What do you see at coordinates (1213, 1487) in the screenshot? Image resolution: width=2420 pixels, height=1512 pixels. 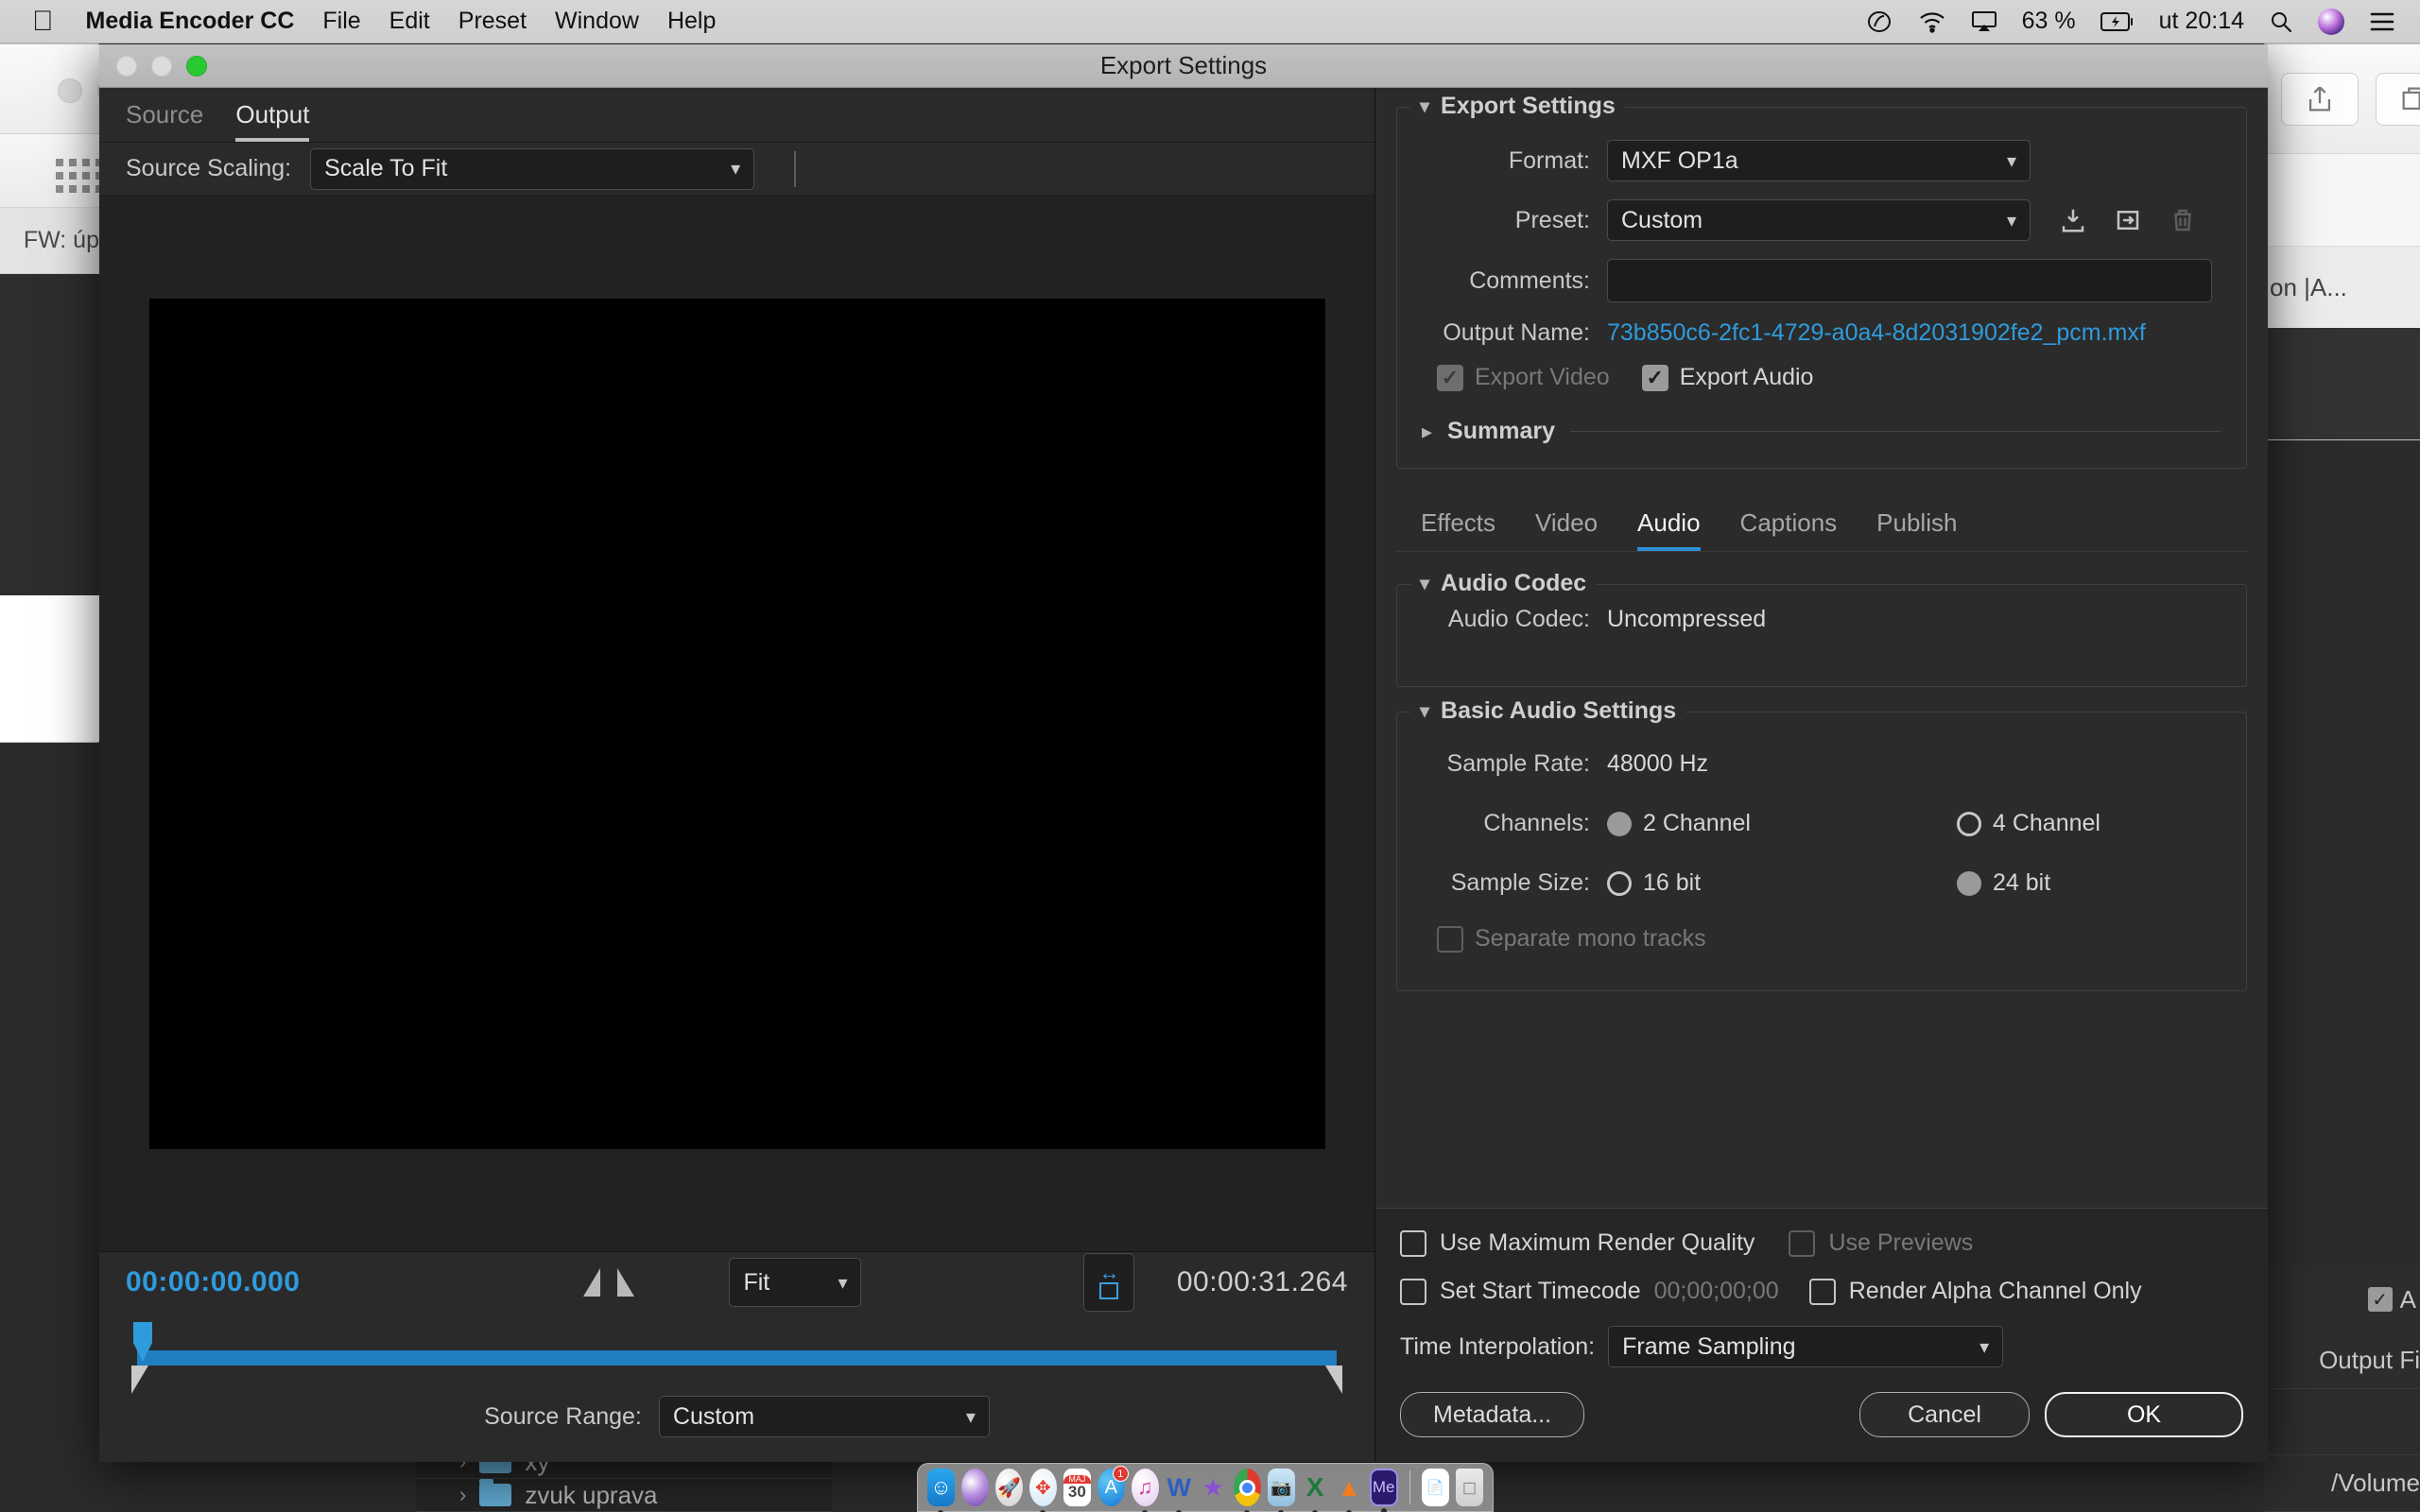 I see `dock-icon-imovie: ★` at bounding box center [1213, 1487].